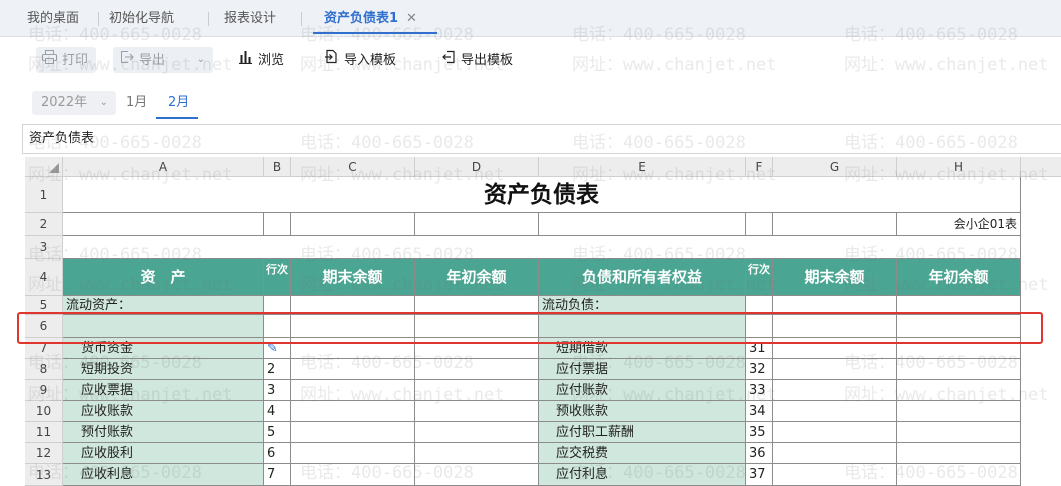 Image resolution: width=1061 pixels, height=486 pixels. I want to click on liability-line-no: 33, so click(759, 390).